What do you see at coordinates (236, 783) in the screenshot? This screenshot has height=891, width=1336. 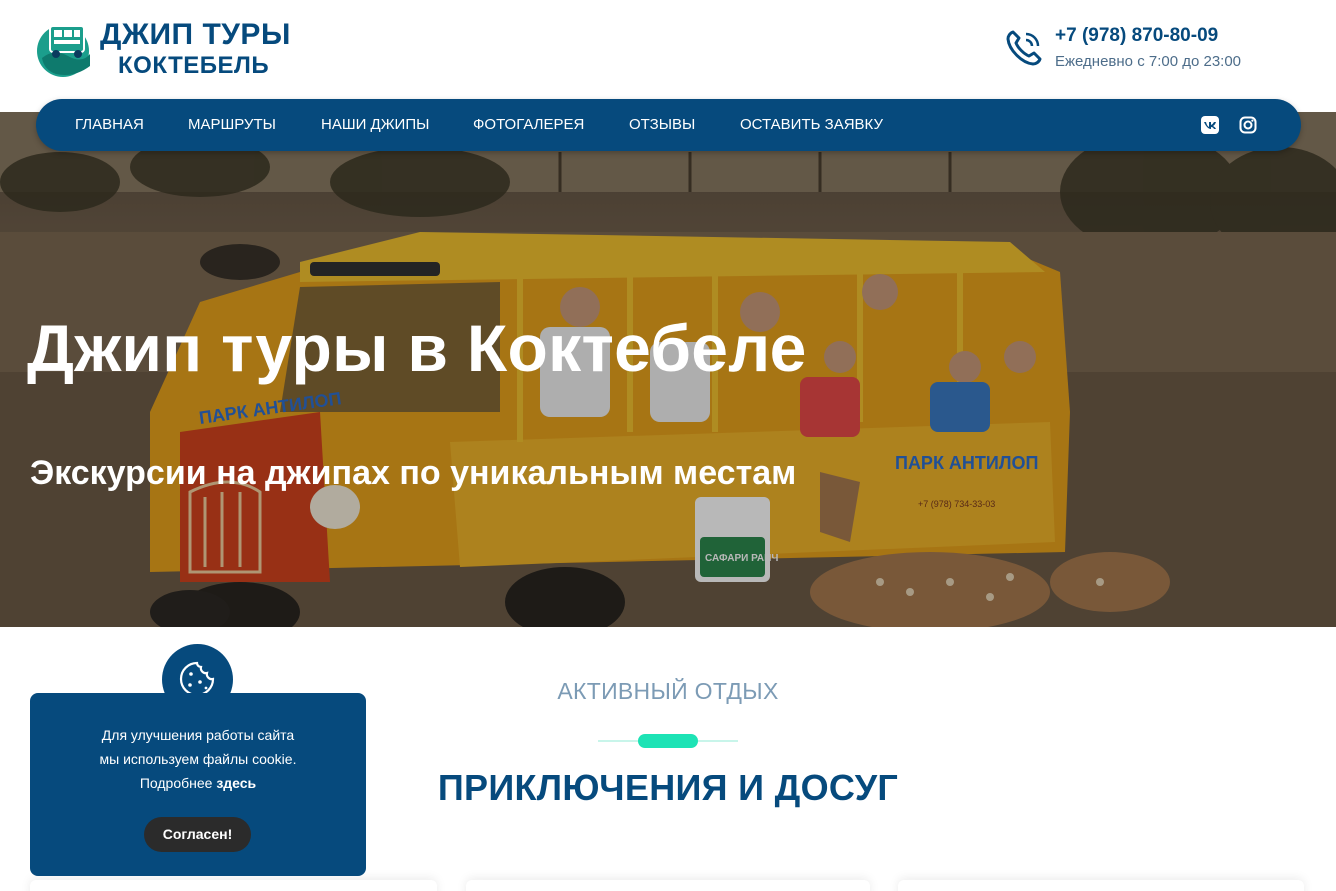 I see `cookie-more-link: здесь` at bounding box center [236, 783].